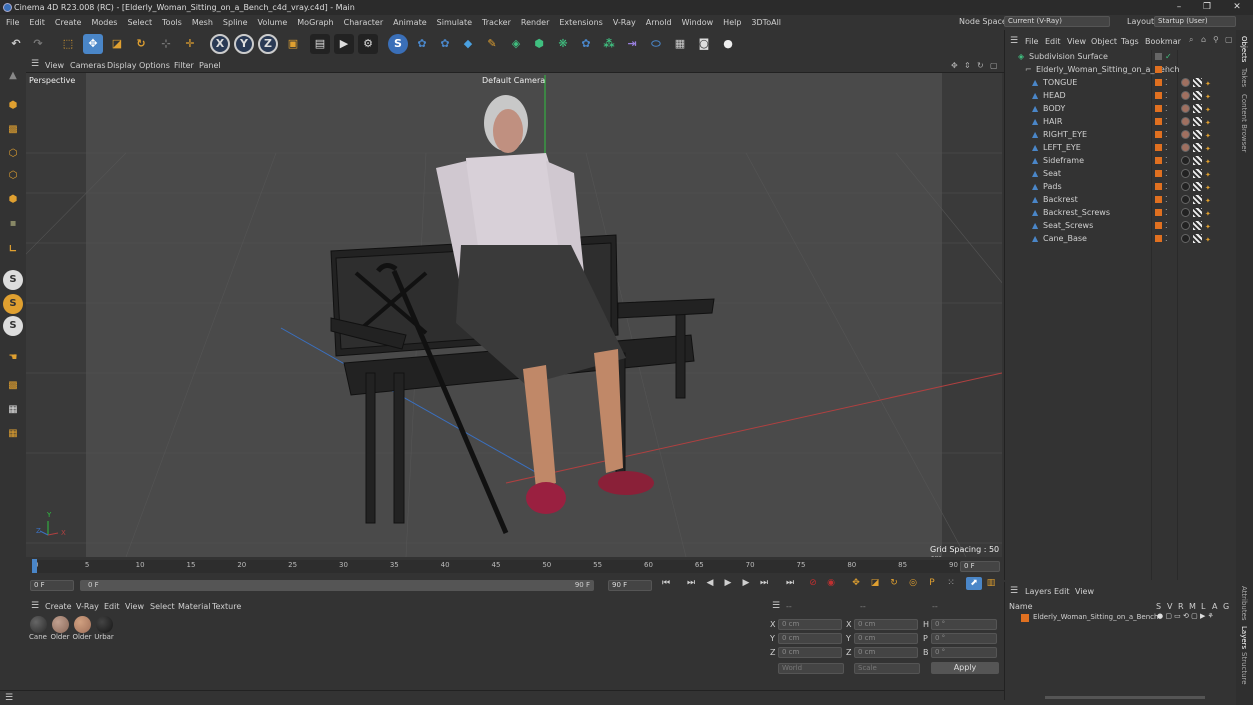 The image size is (1253, 705). What do you see at coordinates (1121, 121) in the screenshot?
I see `object-row: ▲ HAIR ⁚ ✦` at bounding box center [1121, 121].